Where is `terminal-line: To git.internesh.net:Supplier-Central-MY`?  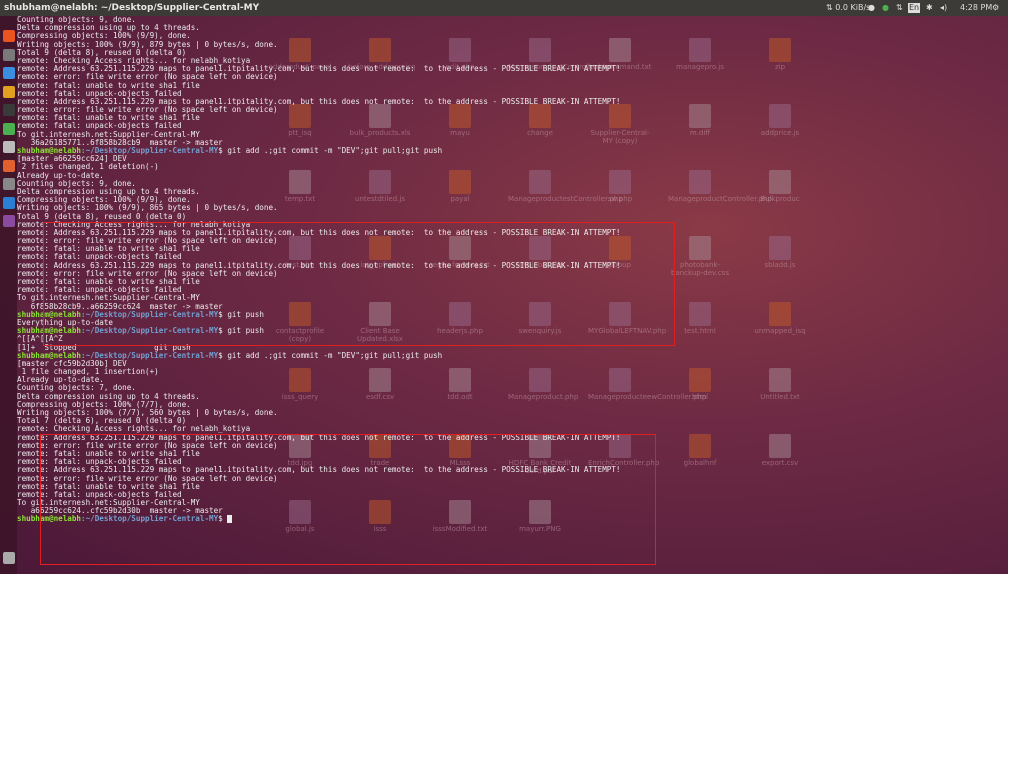
terminal-line: To git.internesh.net:Supplier-Central-MY is located at coordinates (512, 135).